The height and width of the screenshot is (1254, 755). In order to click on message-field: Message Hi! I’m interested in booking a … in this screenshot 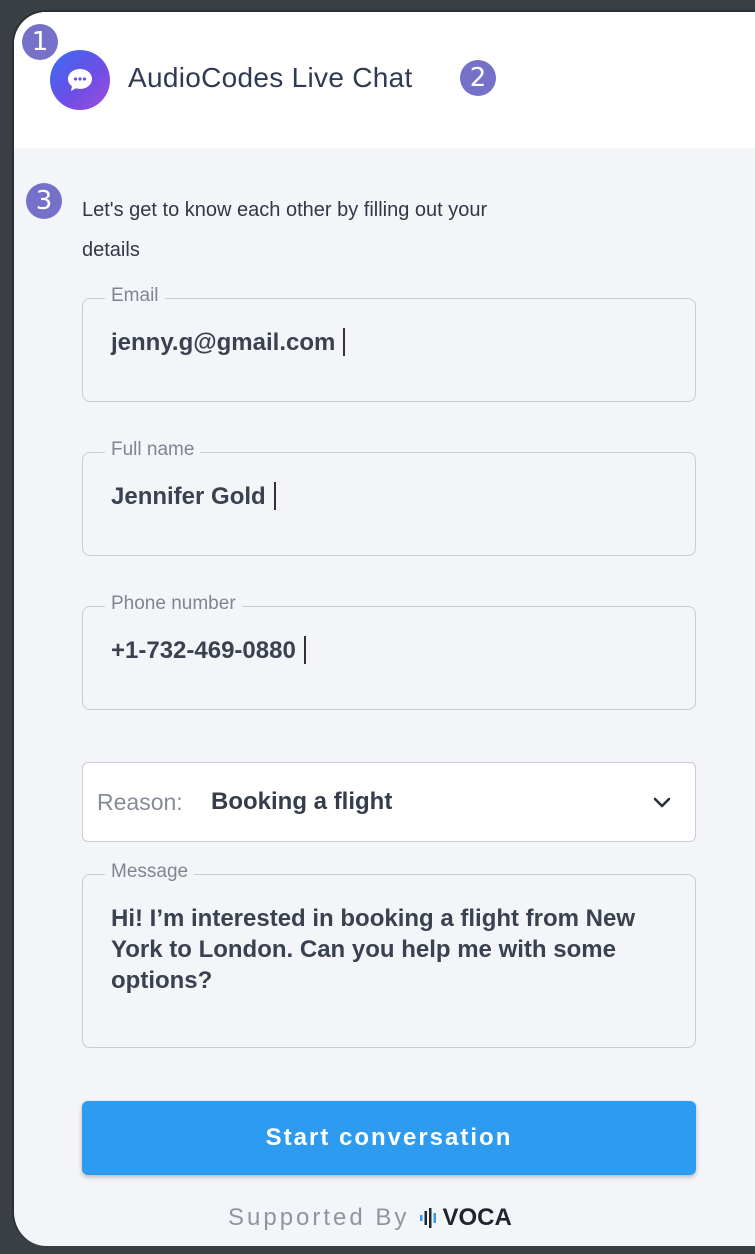, I will do `click(389, 954)`.